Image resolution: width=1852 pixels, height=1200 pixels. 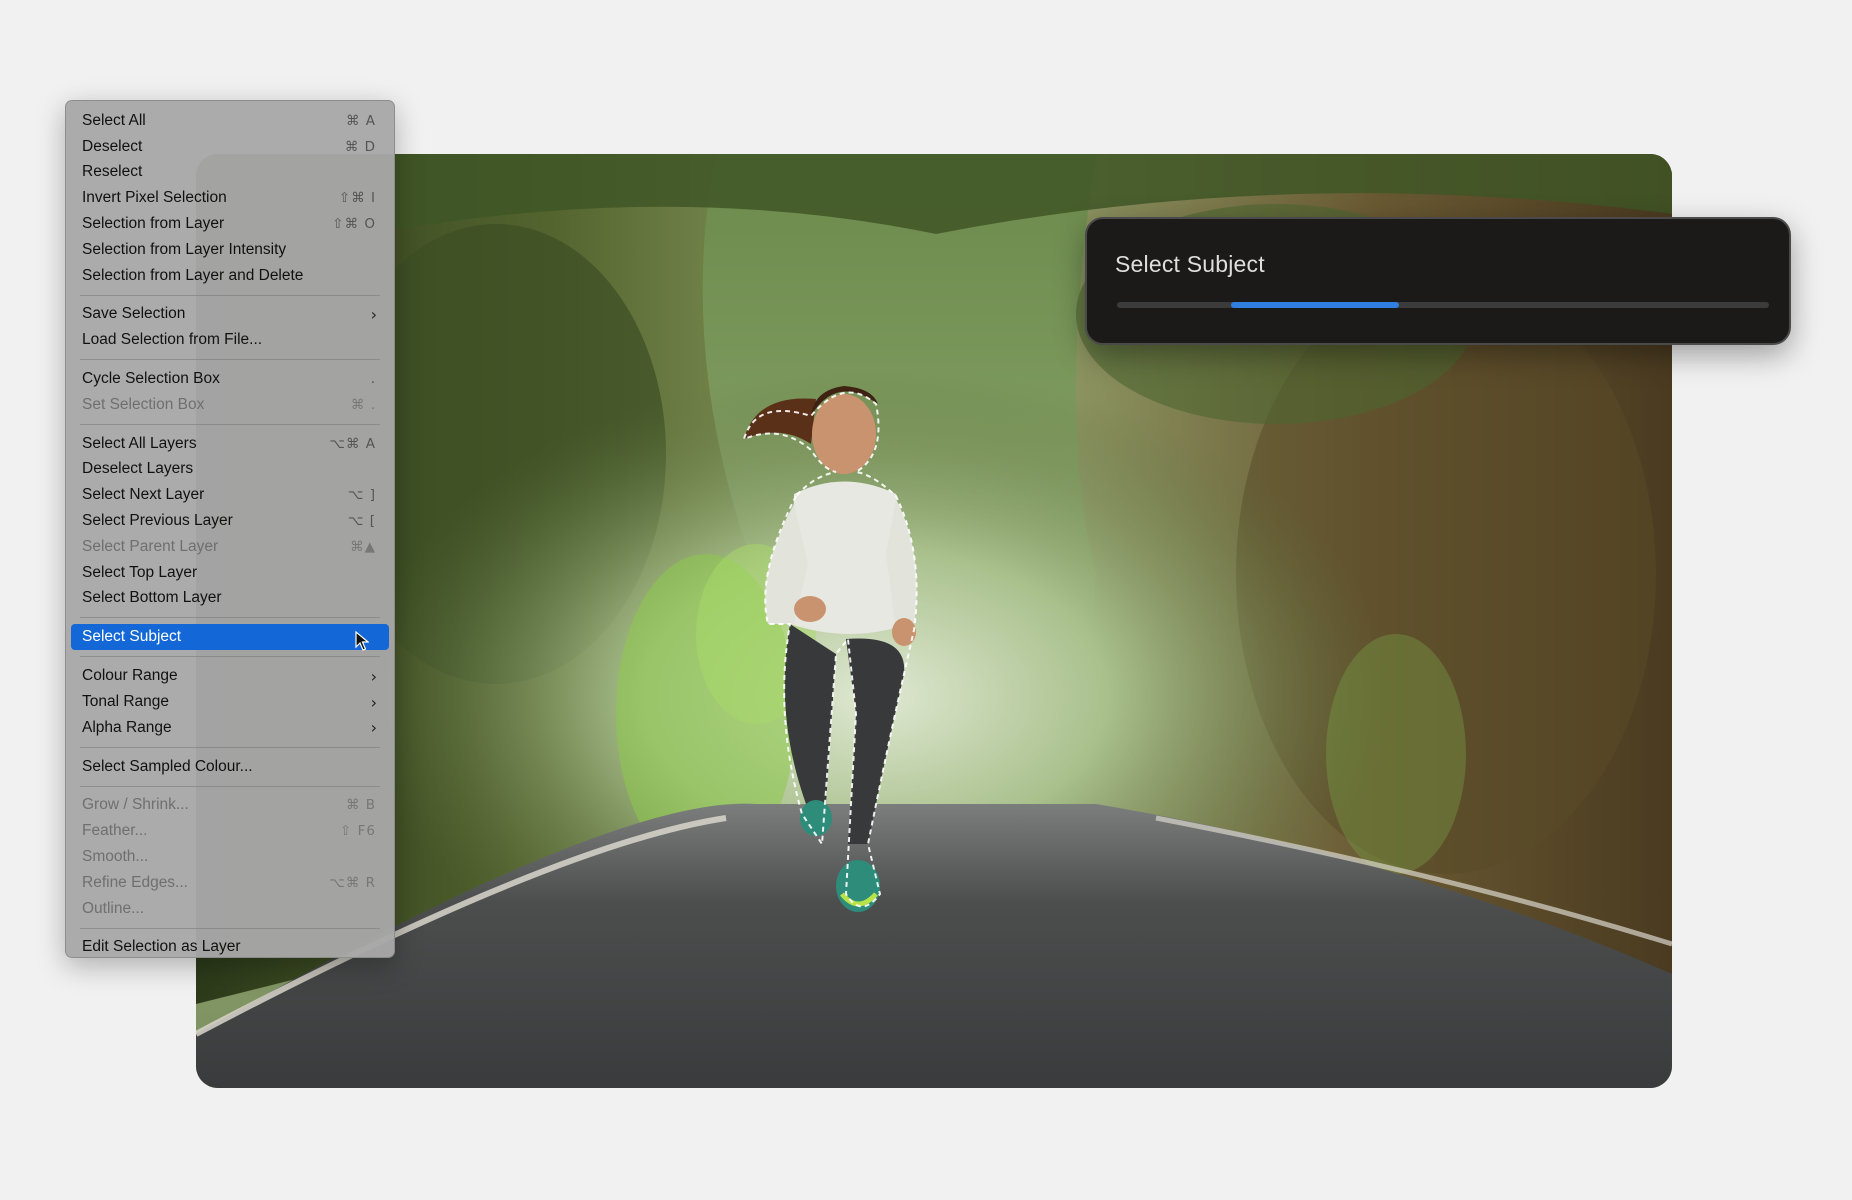 What do you see at coordinates (112, 146) in the screenshot?
I see `menu-item-label: Deselect` at bounding box center [112, 146].